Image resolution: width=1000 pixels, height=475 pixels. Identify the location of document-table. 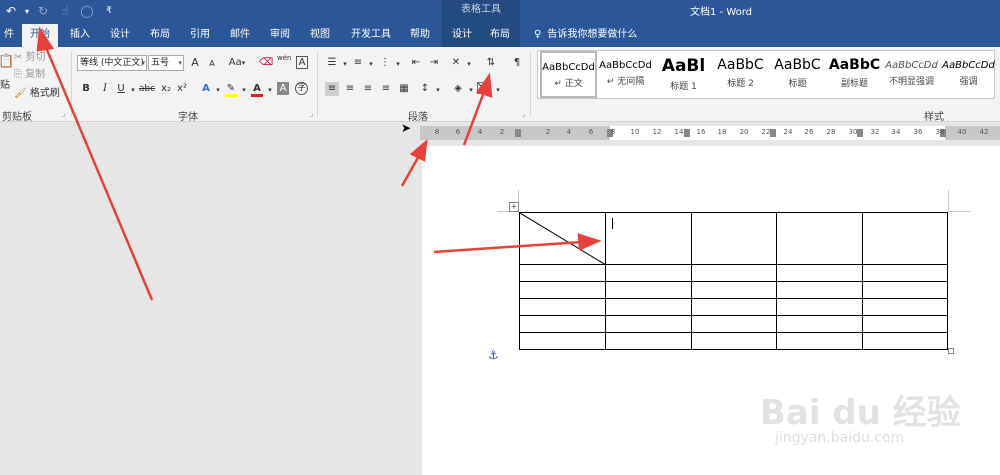
(733, 281).